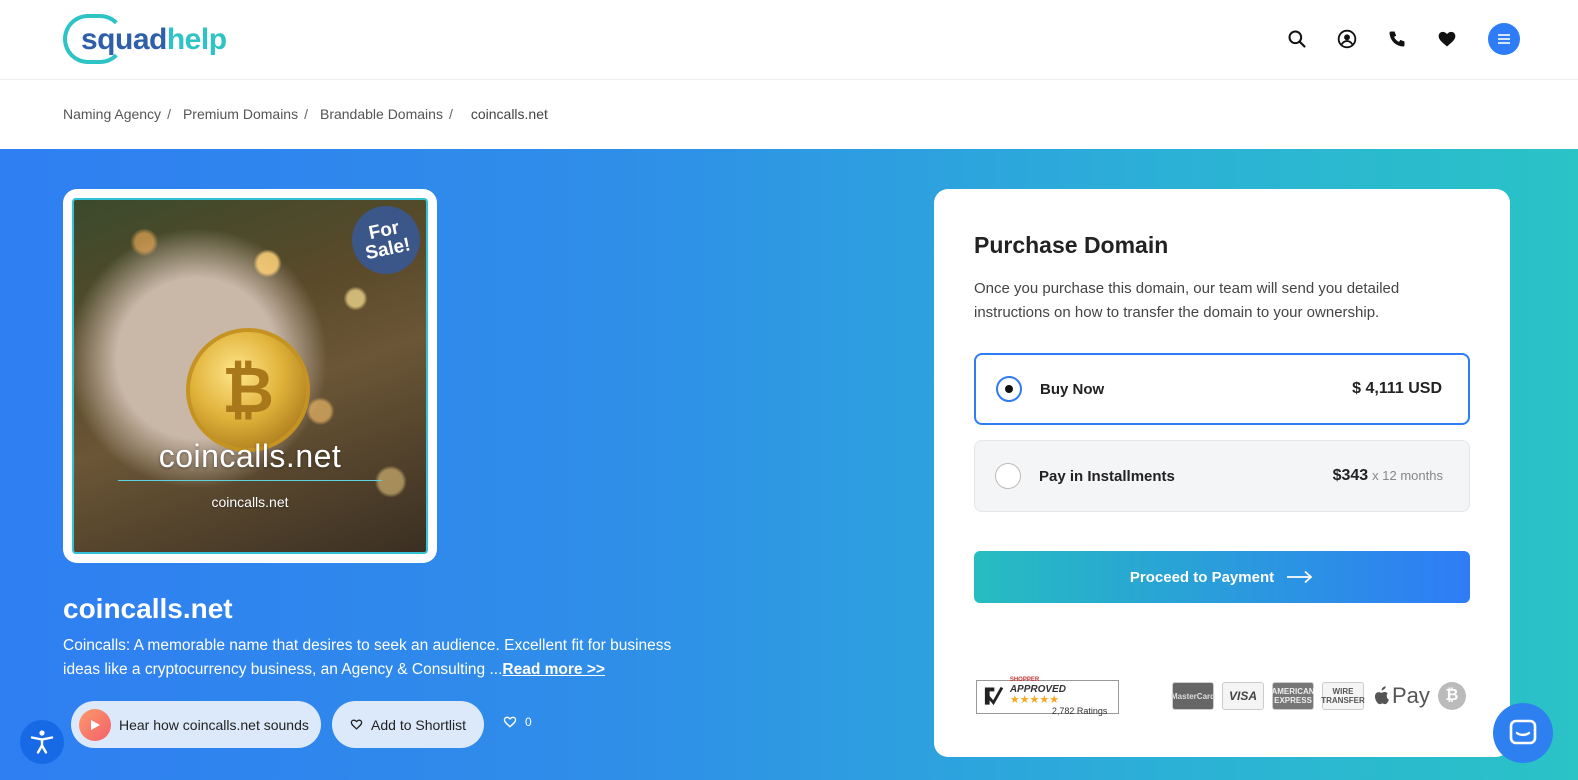  I want to click on proceed-to-payment-button: Proceed to Payment, so click(1222, 577).